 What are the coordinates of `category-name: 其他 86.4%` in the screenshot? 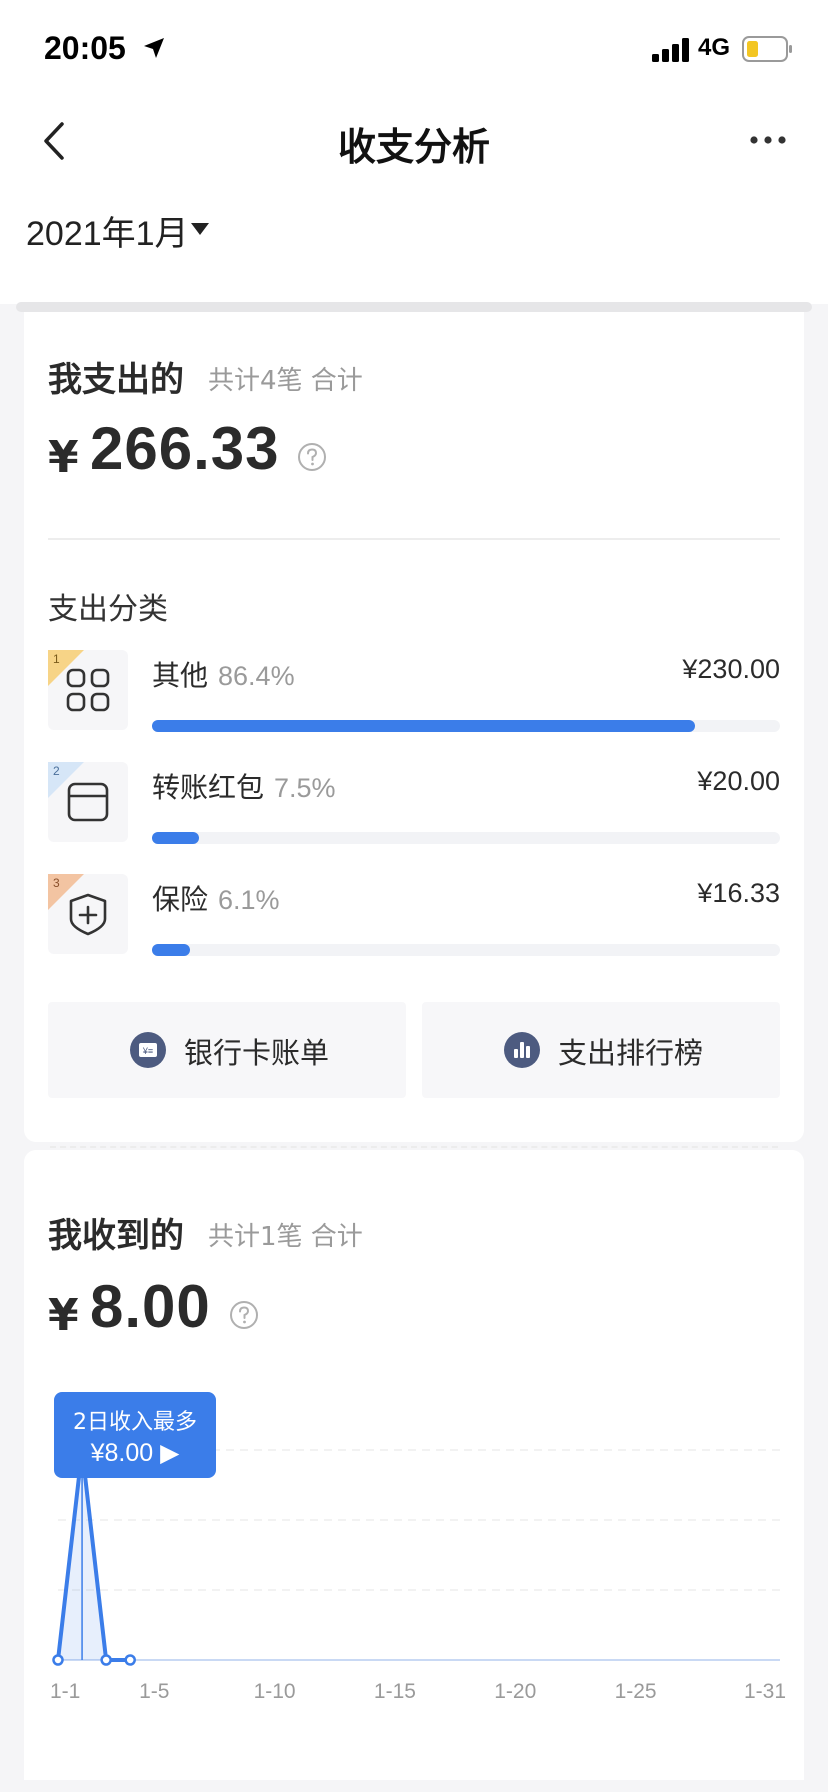 It's located at (223, 674).